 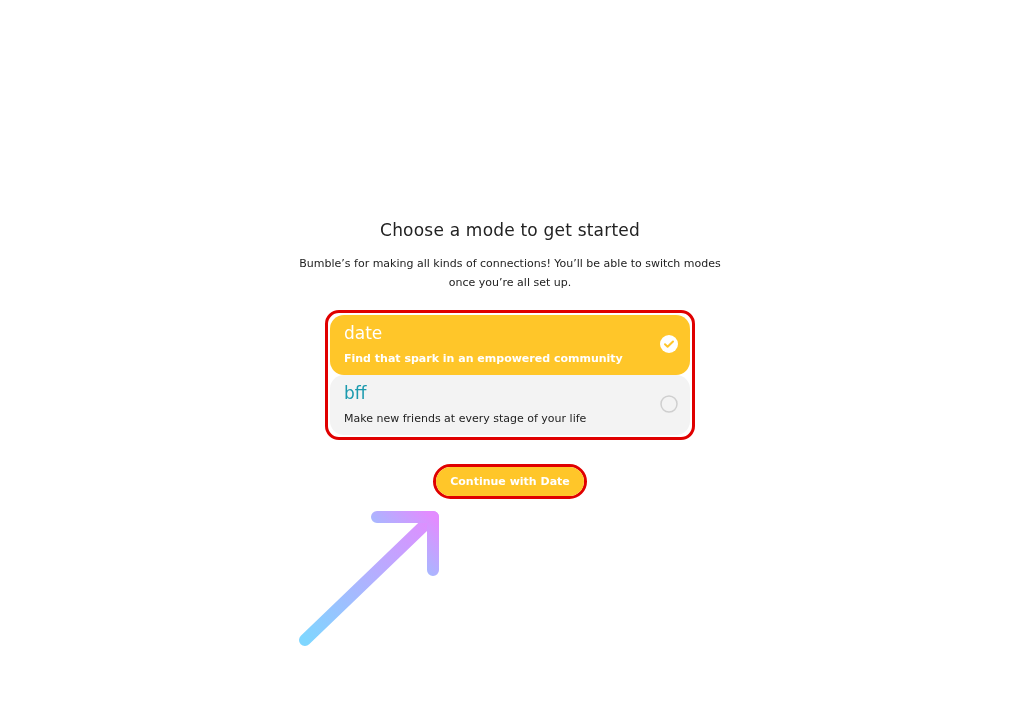 I want to click on mode-option: date Find that spark in an empowered community, so click(x=510, y=345).